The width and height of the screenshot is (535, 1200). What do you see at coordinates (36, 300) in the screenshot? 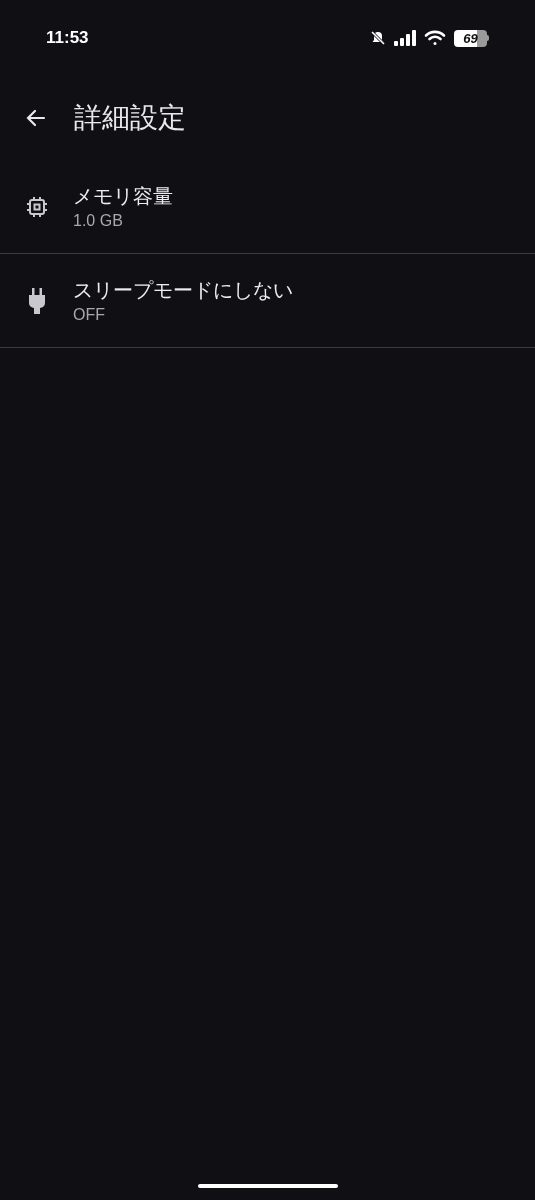
I see `plug-icon` at bounding box center [36, 300].